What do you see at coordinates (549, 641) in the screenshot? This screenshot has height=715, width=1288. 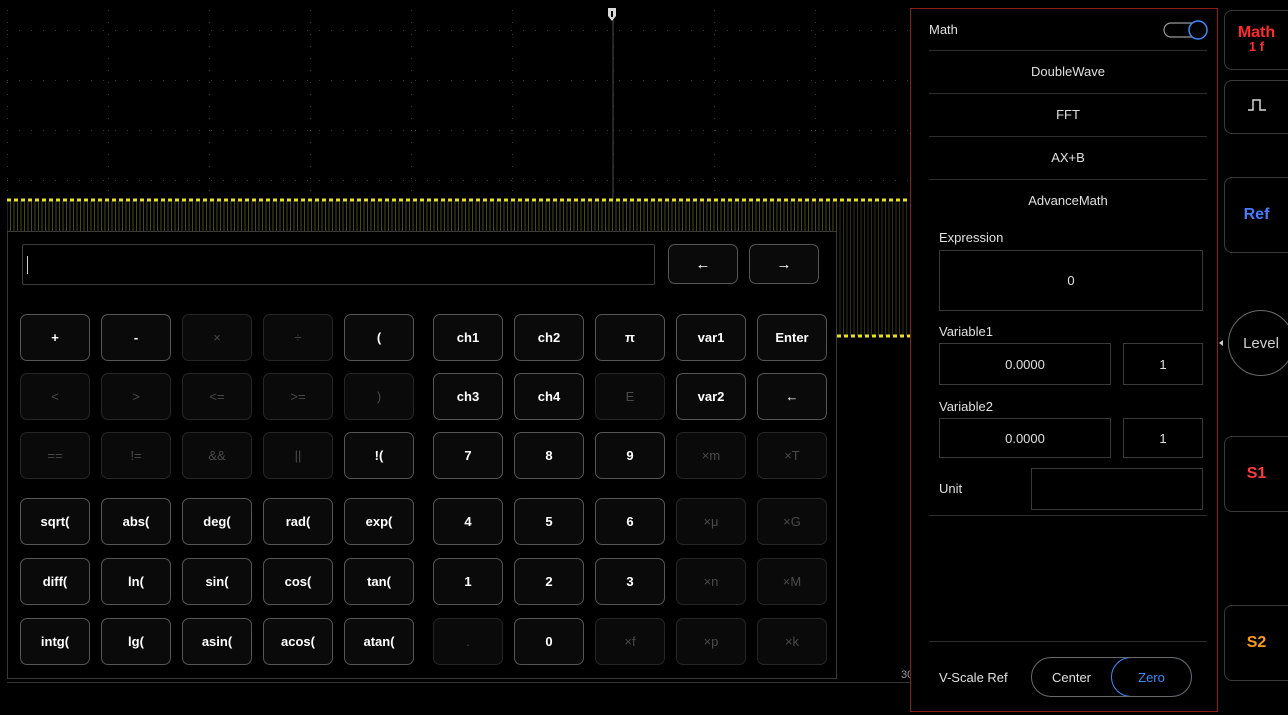 I see `value-key: 0` at bounding box center [549, 641].